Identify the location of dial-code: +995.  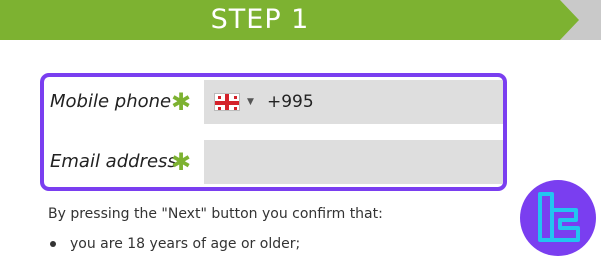
(290, 102).